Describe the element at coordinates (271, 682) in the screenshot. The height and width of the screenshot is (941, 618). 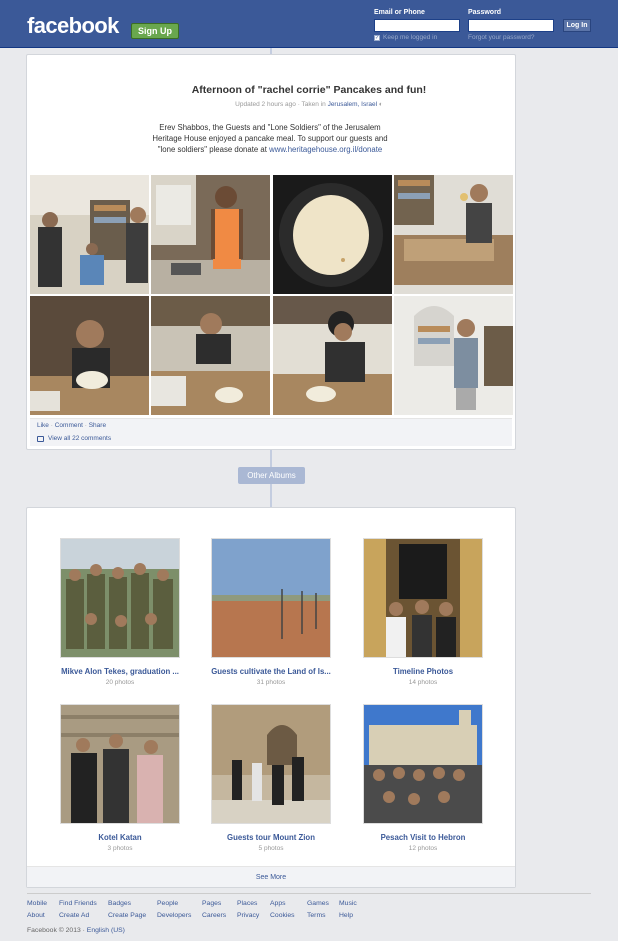
I see `album-photo-count: 31 photos` at that location.